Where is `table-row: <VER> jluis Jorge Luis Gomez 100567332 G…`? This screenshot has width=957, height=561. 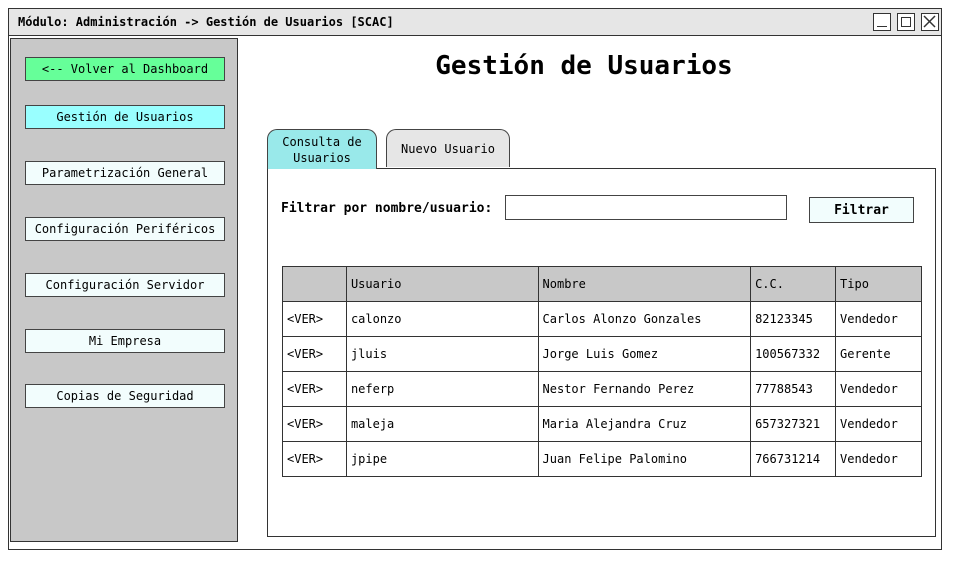 table-row: <VER> jluis Jorge Luis Gomez 100567332 G… is located at coordinates (602, 354).